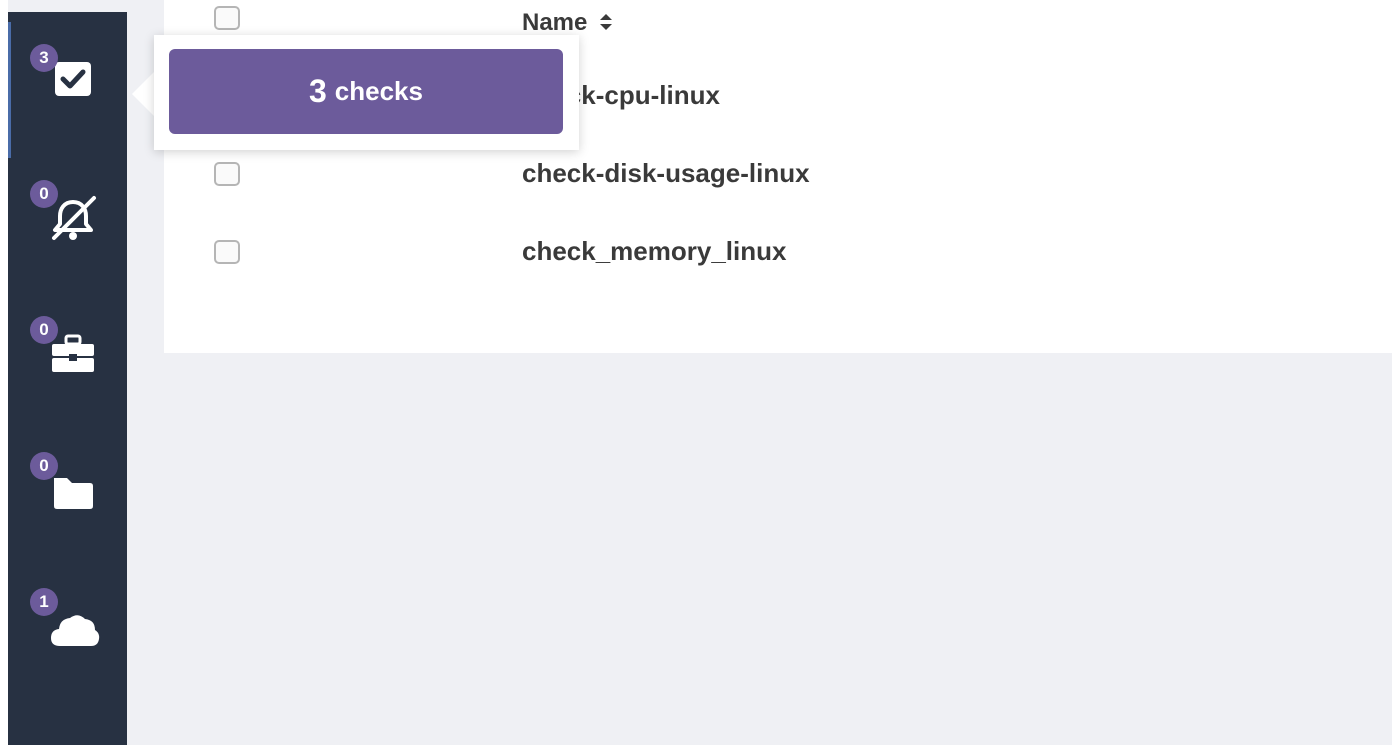  Describe the element at coordinates (44, 58) in the screenshot. I see `checks-count-badge: 3` at that location.